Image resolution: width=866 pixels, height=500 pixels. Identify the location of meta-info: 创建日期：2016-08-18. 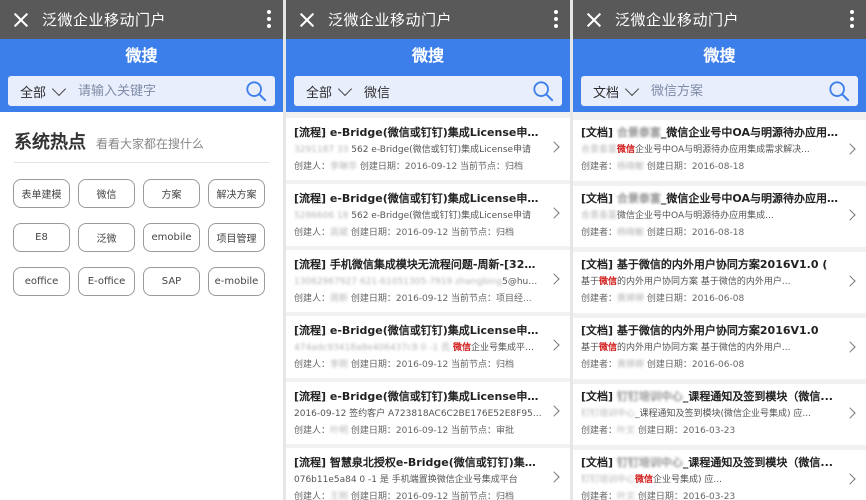
(694, 233).